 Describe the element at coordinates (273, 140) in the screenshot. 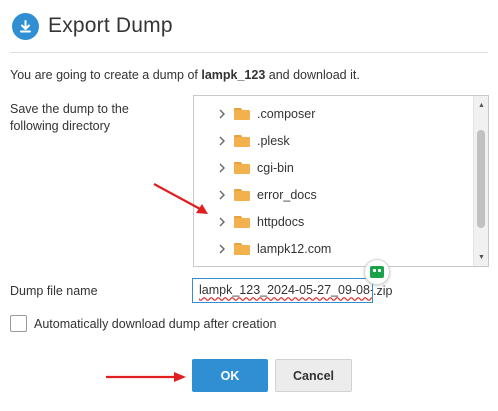

I see `tree-item-label: .plesk` at that location.